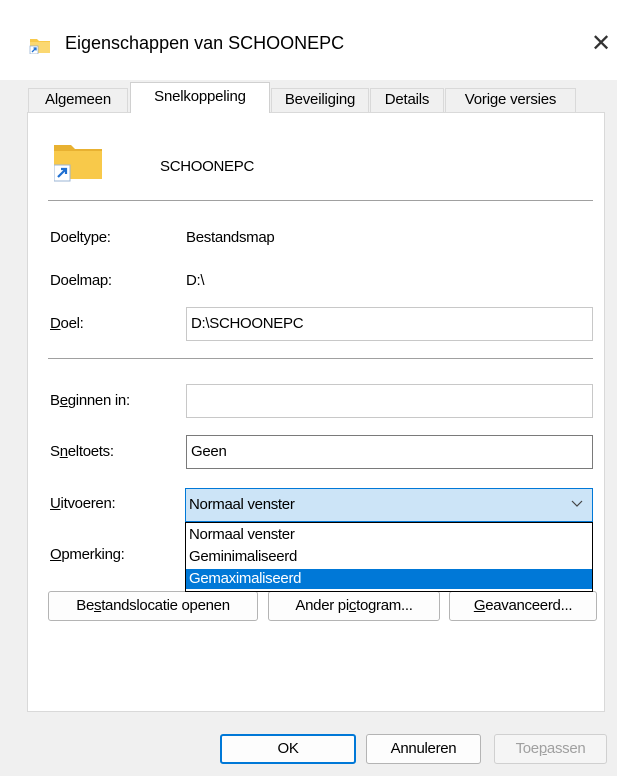 The height and width of the screenshot is (776, 617). I want to click on opmerking-label: Opmerking:, so click(87, 554).